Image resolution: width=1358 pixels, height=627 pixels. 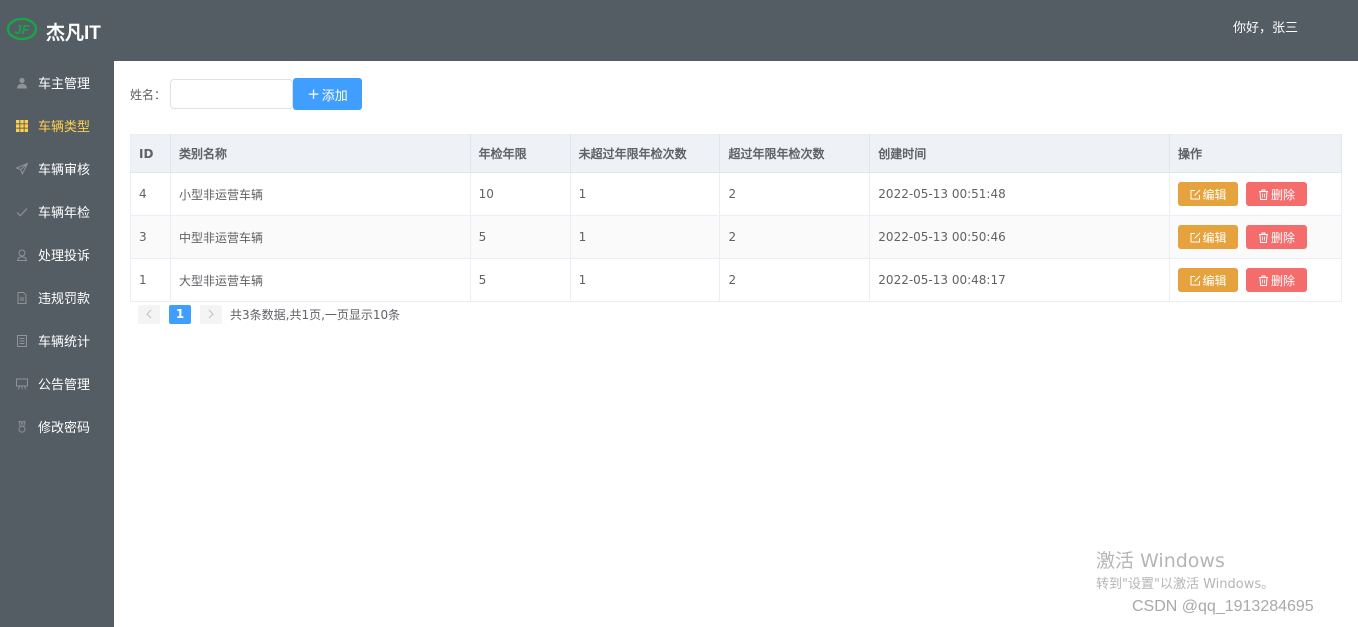 I want to click on cell-created: 2022-05-13 00:50:46, so click(x=1020, y=237).